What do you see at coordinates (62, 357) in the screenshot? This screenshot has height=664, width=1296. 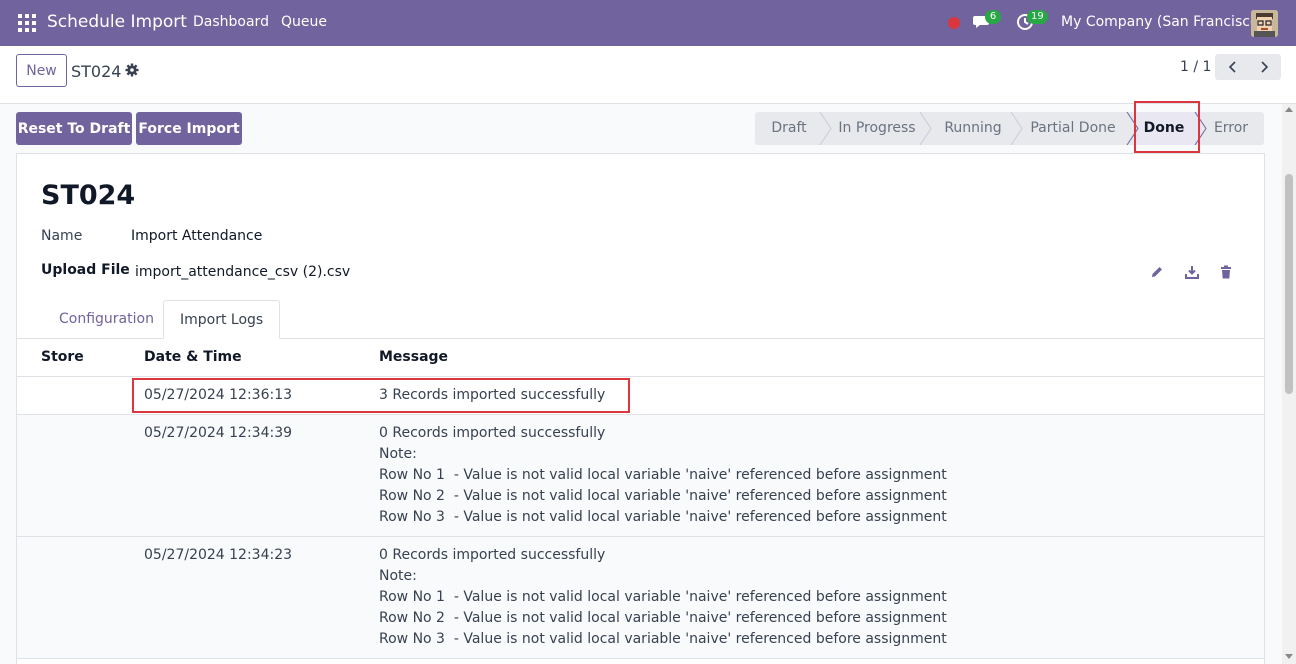 I see `column-header-store: Store` at bounding box center [62, 357].